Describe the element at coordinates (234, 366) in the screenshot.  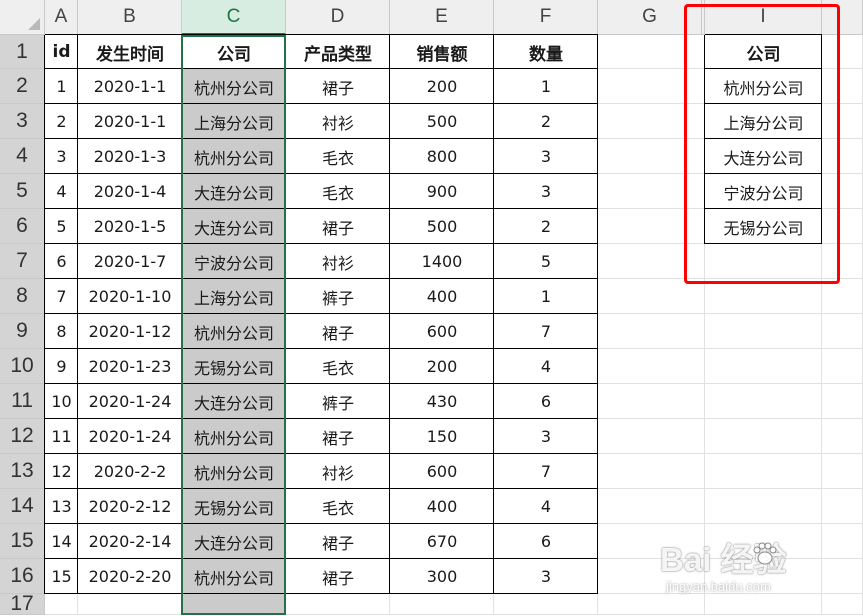
I see `table-cell: 无锡分公司` at that location.